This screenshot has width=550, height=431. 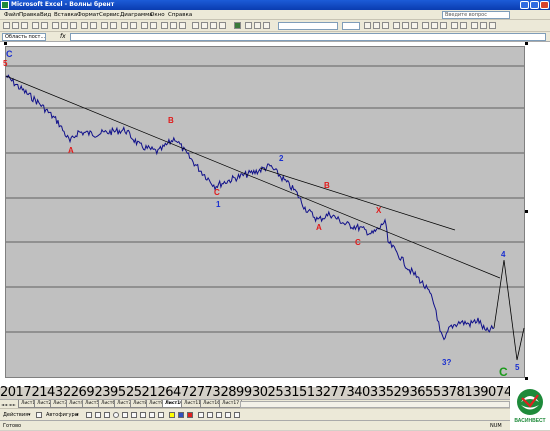 What do you see at coordinates (414, 25) in the screenshot?
I see `align-right-icon` at bounding box center [414, 25].